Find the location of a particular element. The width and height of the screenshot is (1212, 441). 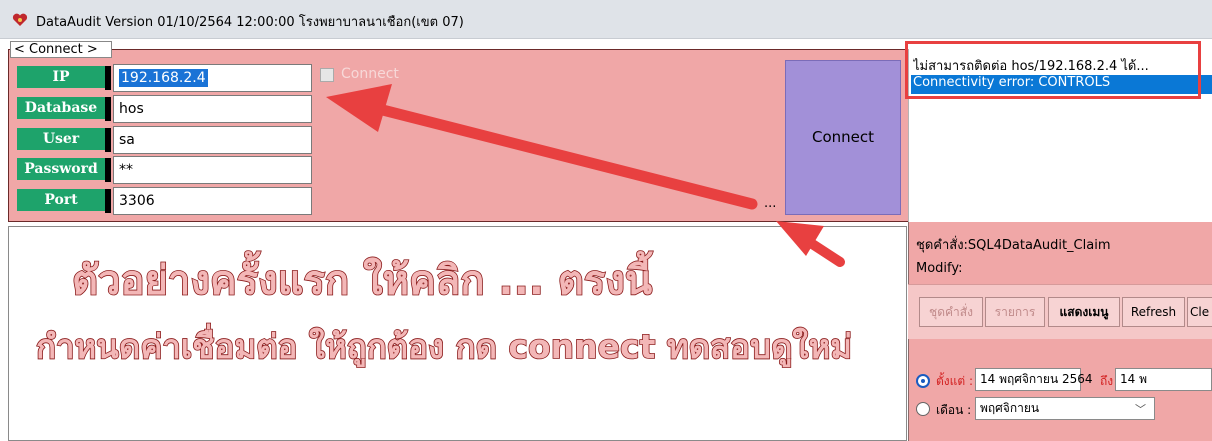

heart-icon is located at coordinates (20, 19).